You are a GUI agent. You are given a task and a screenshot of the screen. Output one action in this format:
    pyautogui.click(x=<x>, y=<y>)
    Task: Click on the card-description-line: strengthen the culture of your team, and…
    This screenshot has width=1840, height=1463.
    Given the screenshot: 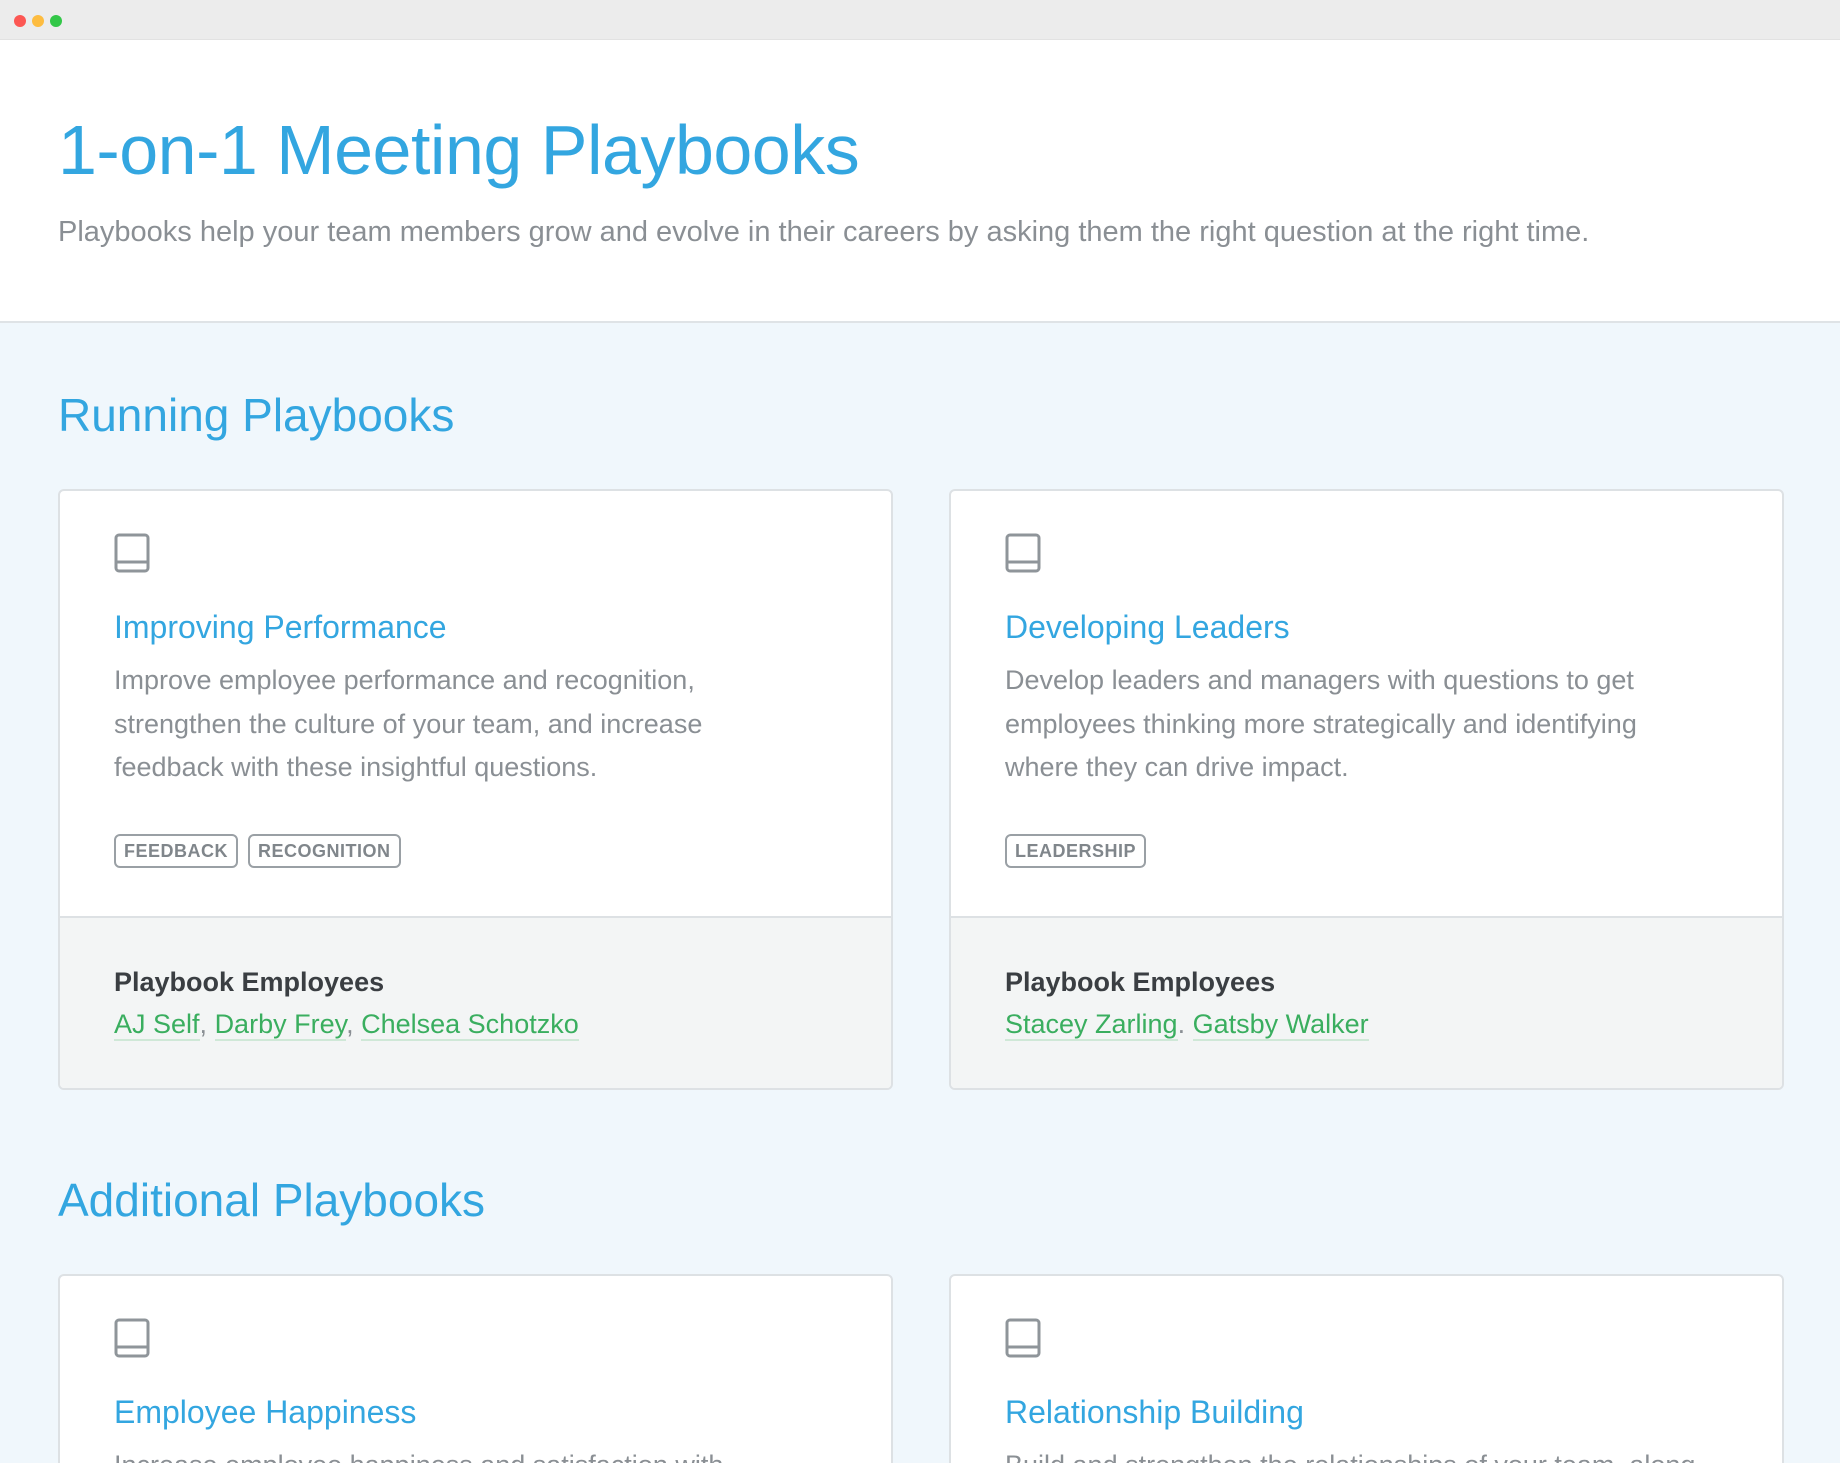 What is the action you would take?
    pyautogui.click(x=408, y=723)
    